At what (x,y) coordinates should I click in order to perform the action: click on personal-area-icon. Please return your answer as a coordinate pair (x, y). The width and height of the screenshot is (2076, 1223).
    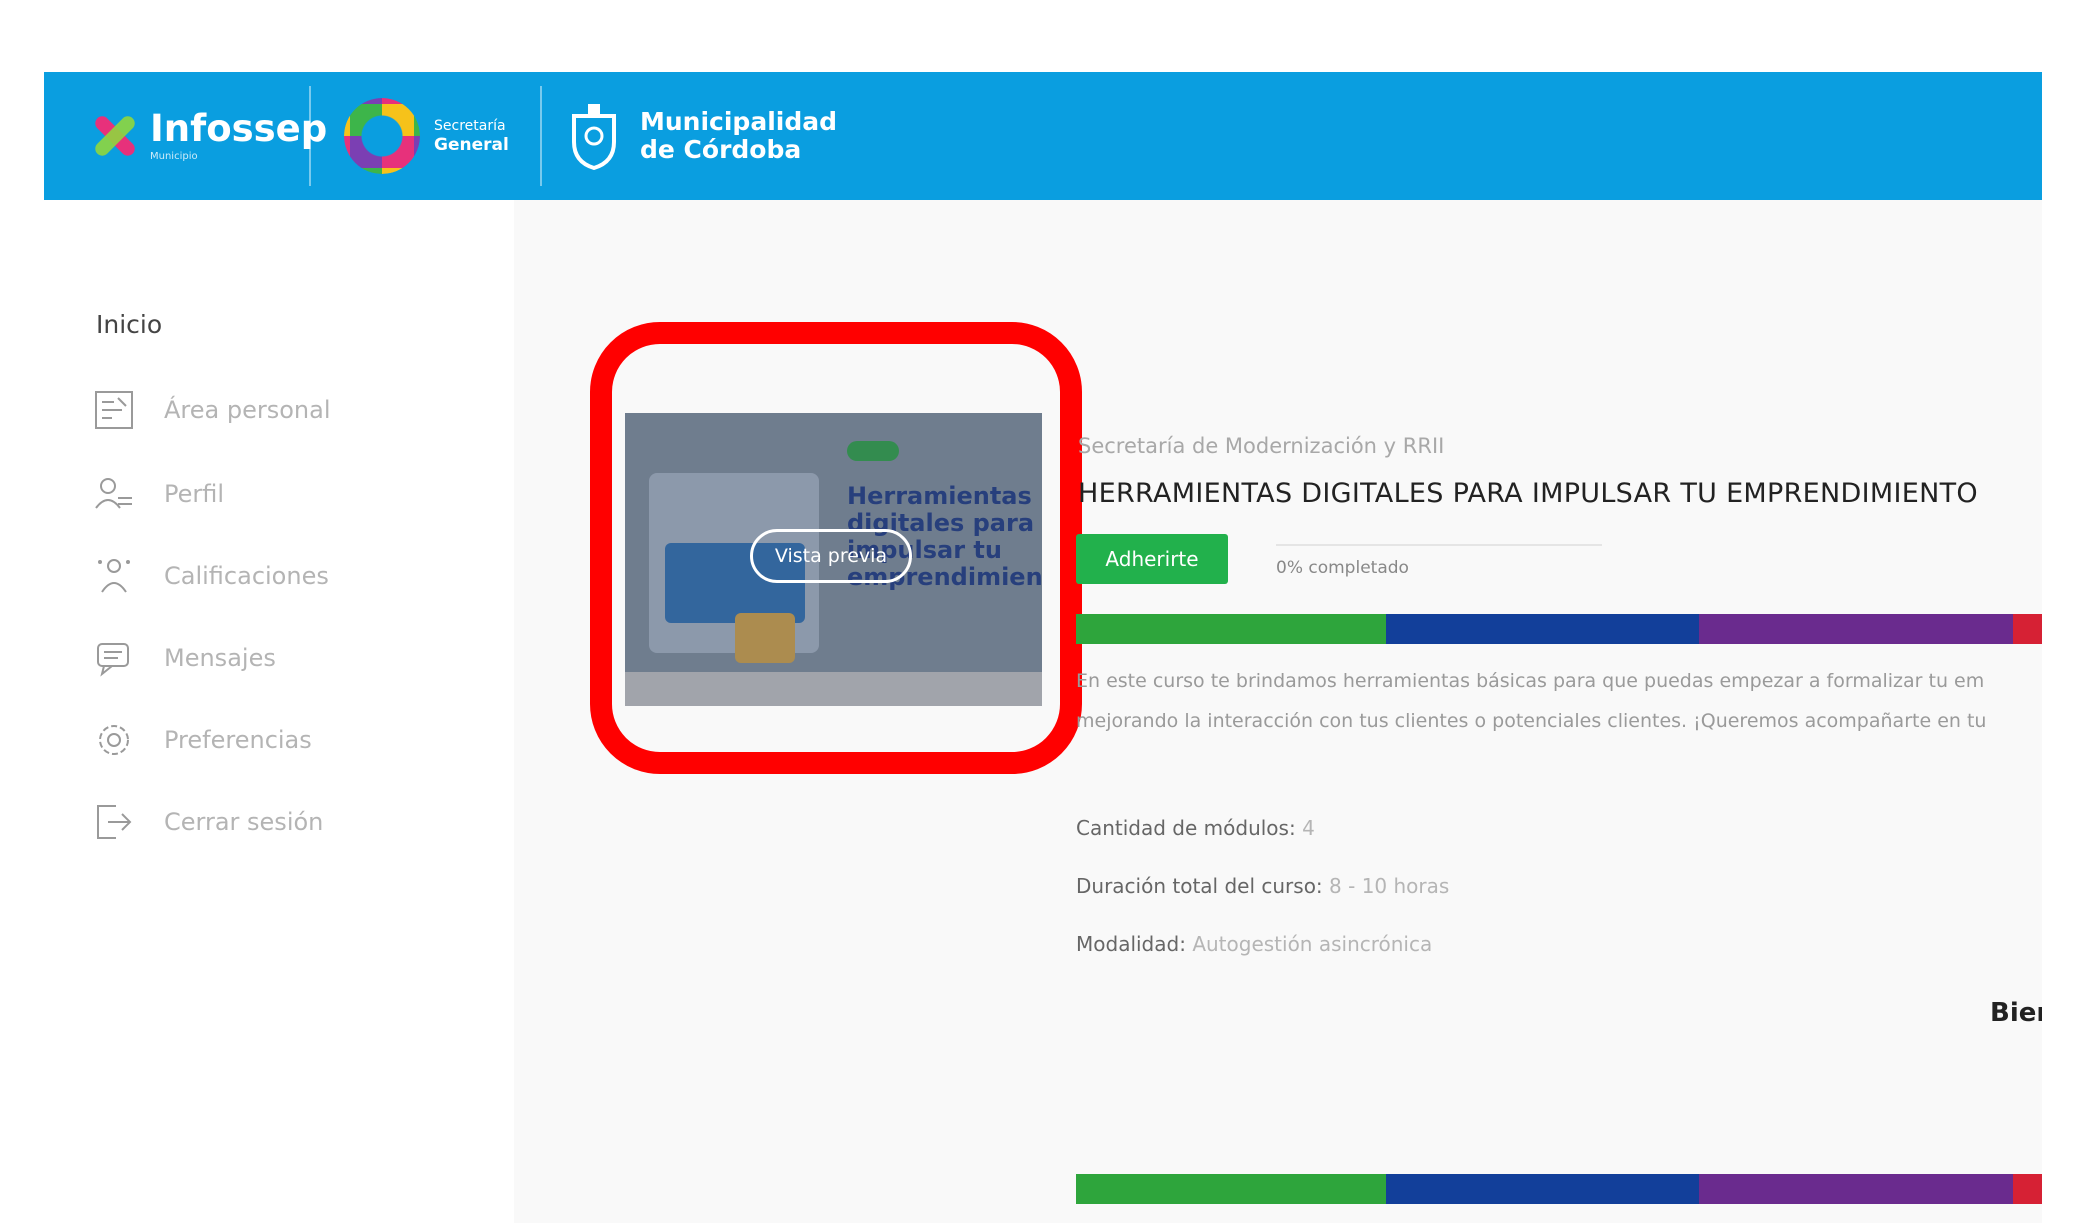
    Looking at the image, I should click on (114, 410).